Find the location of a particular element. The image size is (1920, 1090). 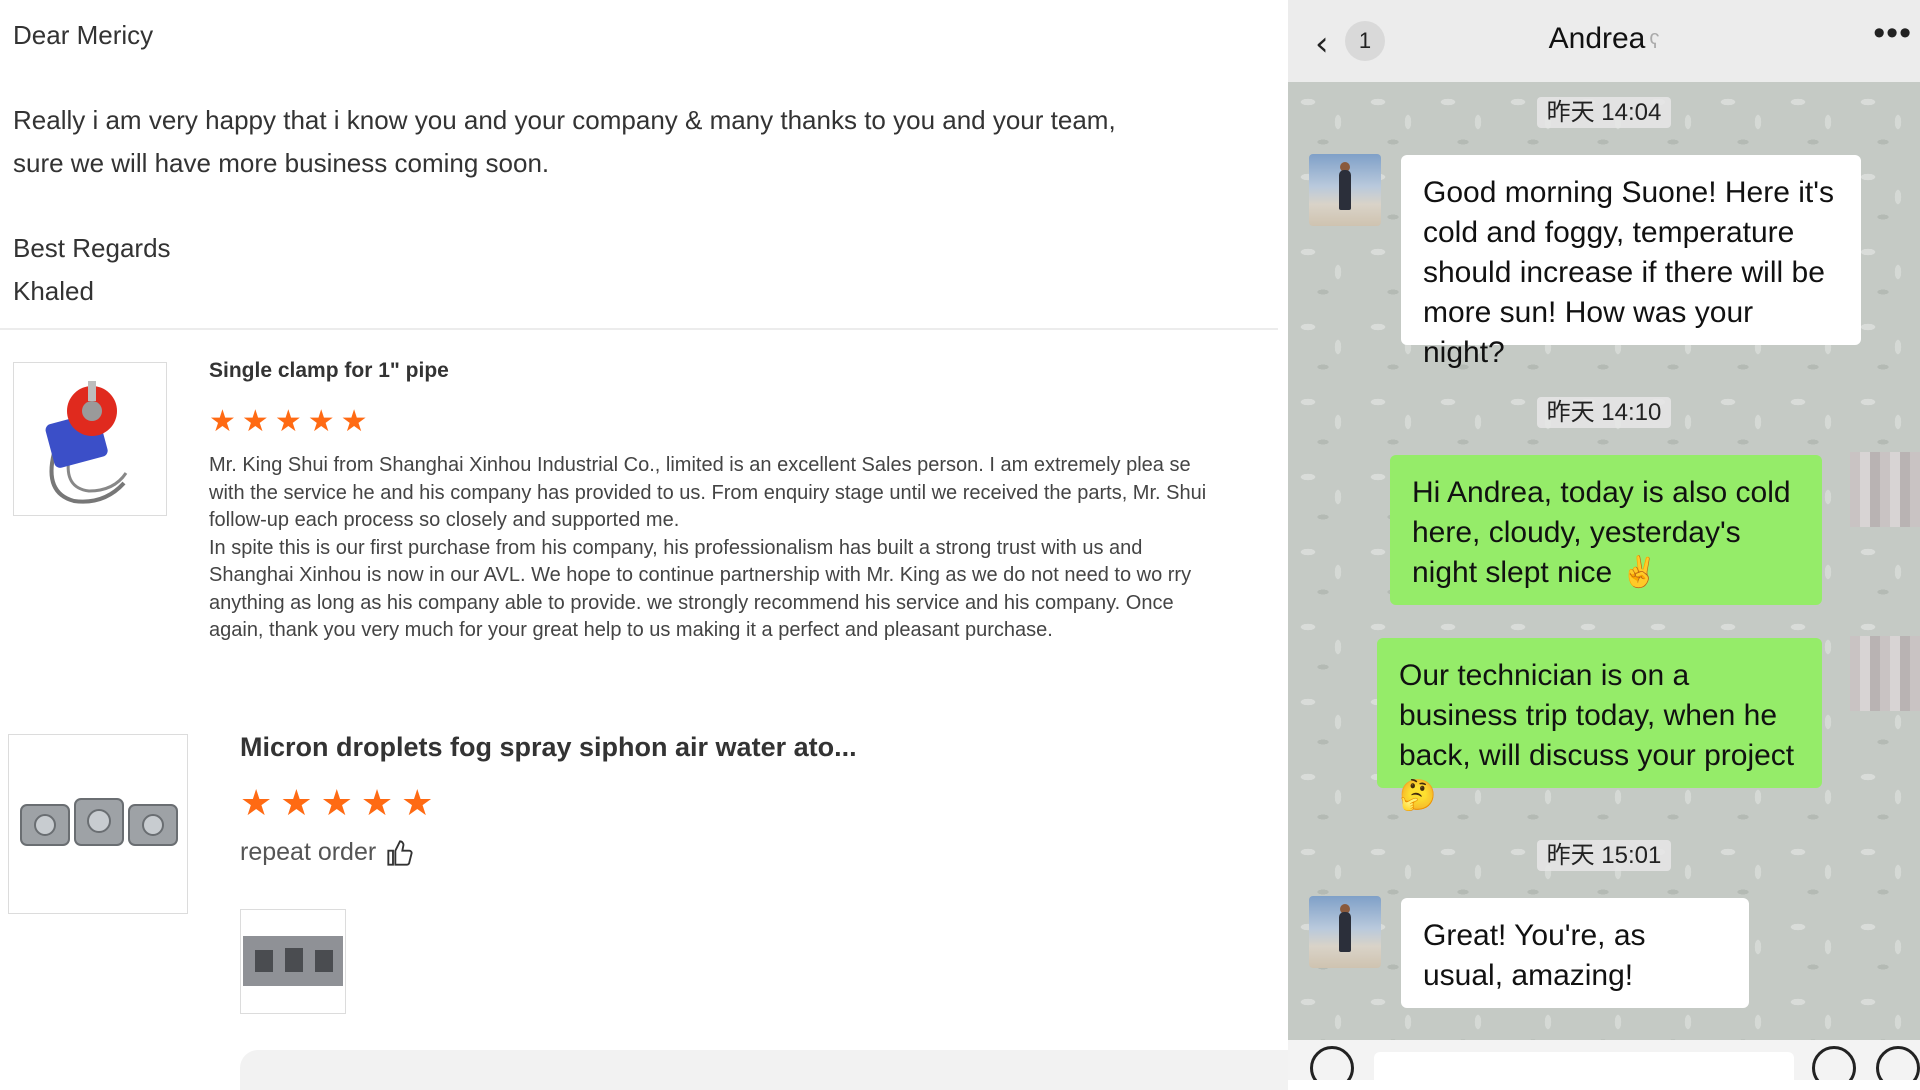

email-closing: Best Regards is located at coordinates (92, 247).